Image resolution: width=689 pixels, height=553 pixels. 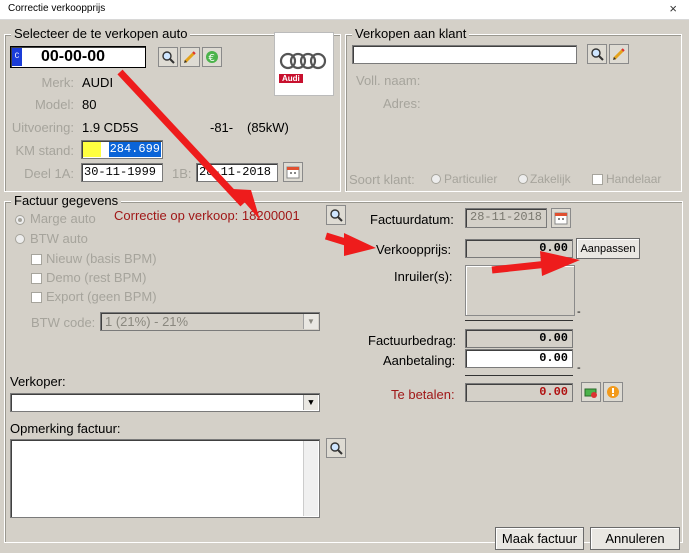 What do you see at coordinates (188, 144) in the screenshot?
I see `arrow-to-correction` at bounding box center [188, 144].